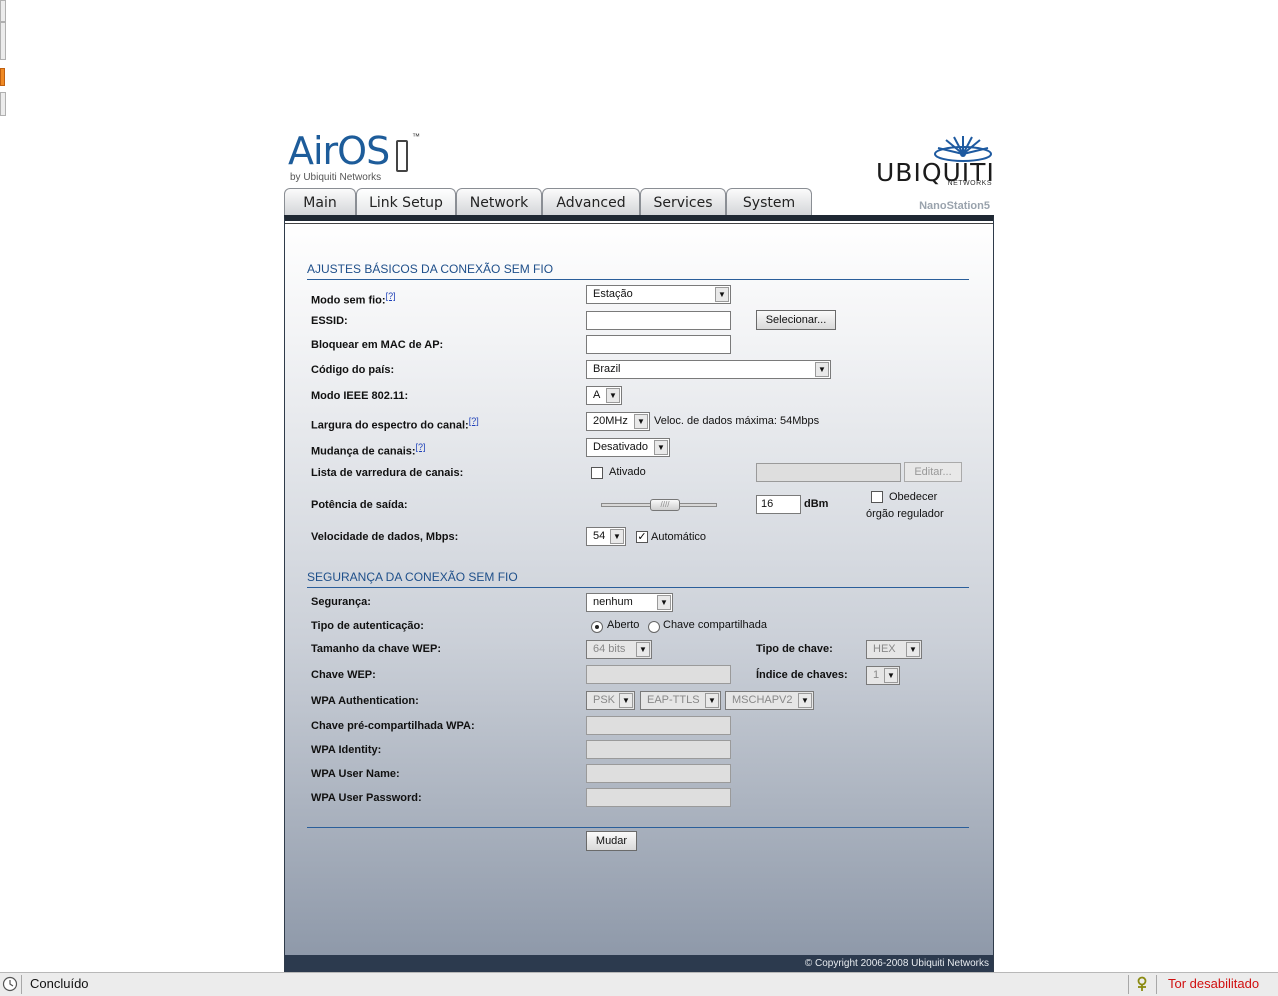  Describe the element at coordinates (877, 497) in the screenshot. I see `obey-regulatory-checkbox` at that location.